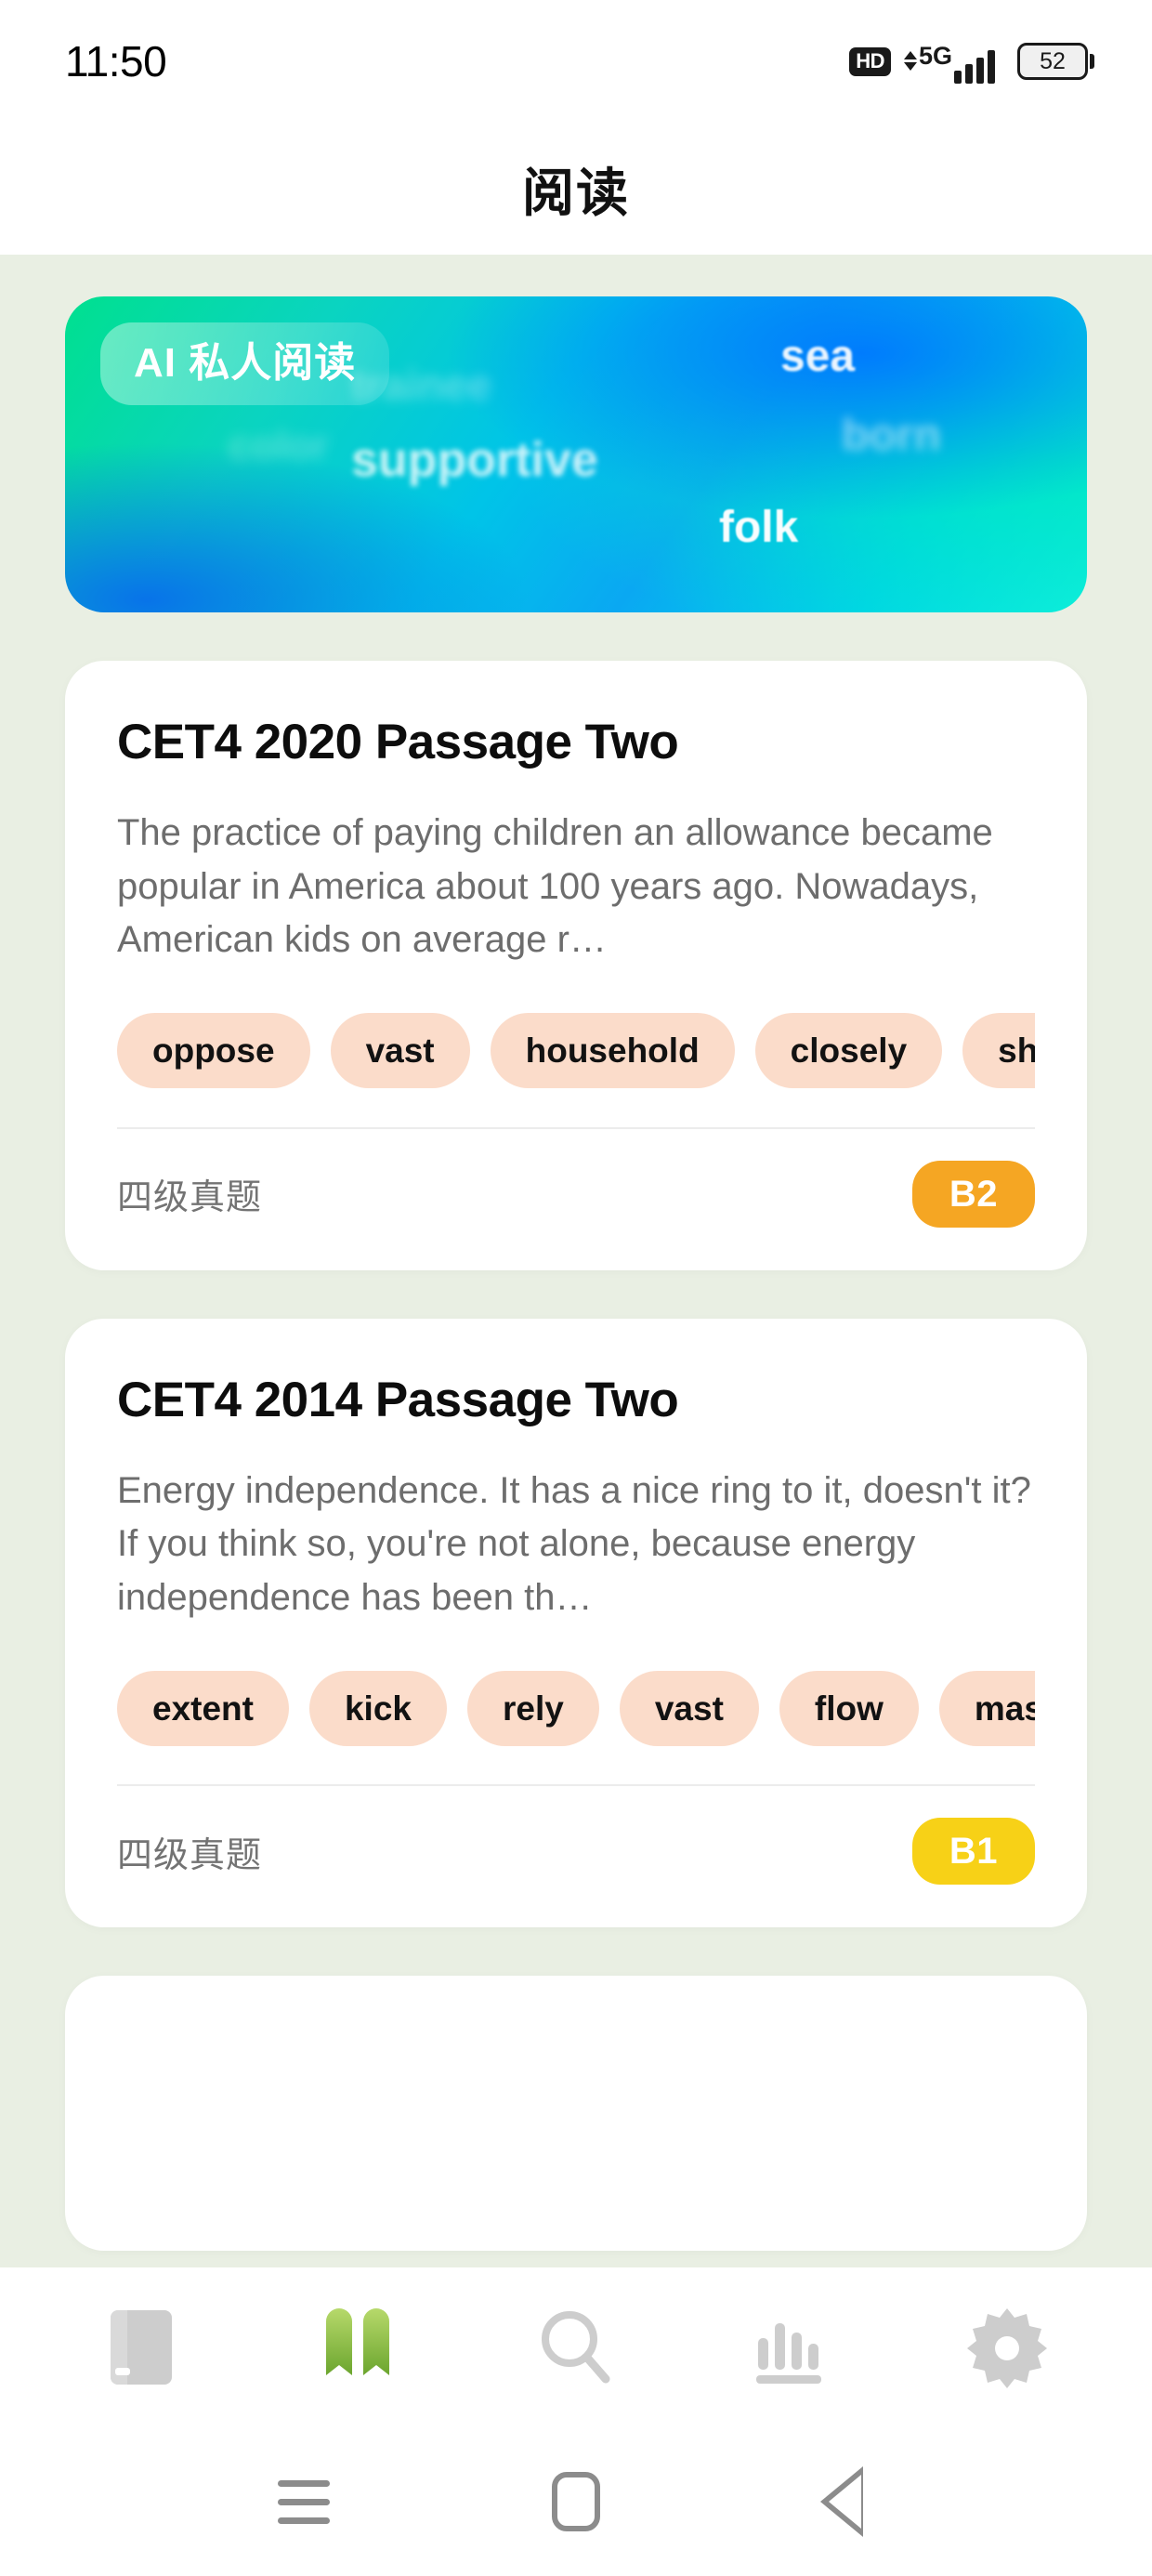 This screenshot has height=2576, width=1152. I want to click on battery-icon: 52, so click(1055, 61).